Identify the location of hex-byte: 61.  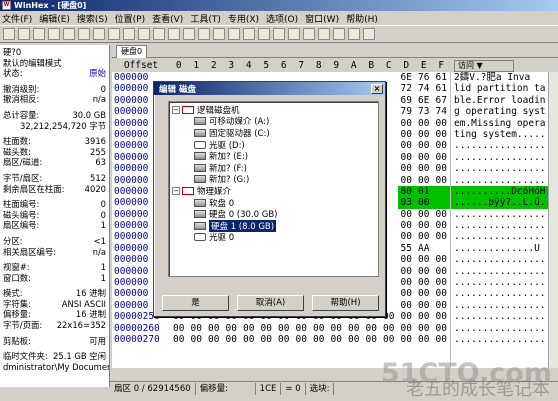
(442, 88).